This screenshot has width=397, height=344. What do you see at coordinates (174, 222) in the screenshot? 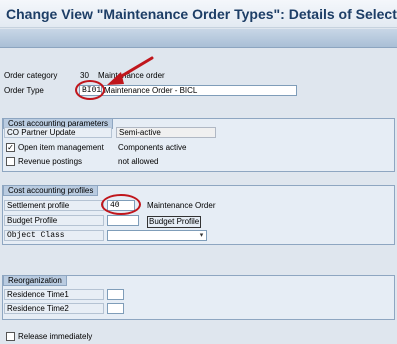
I see `budget-profile-text: Budget Profile` at bounding box center [174, 222].